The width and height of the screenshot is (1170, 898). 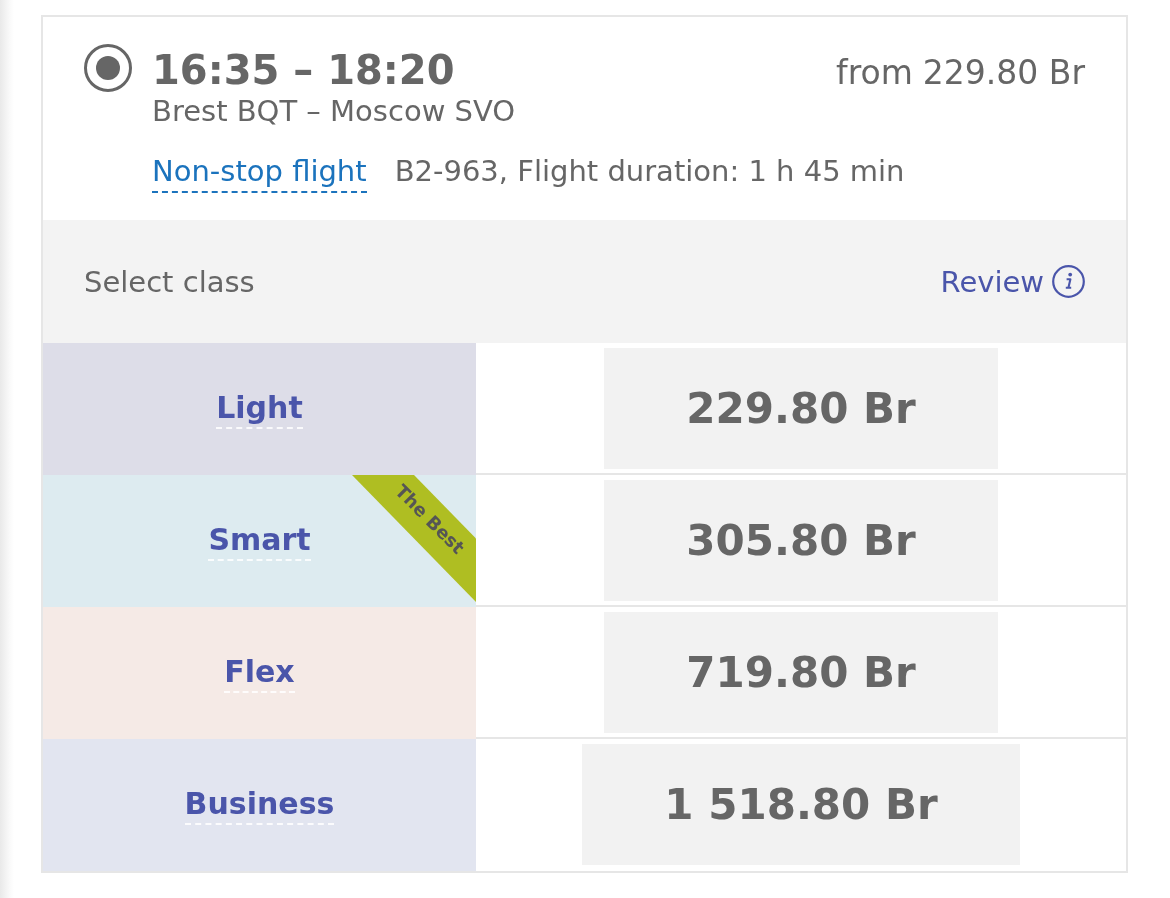 I want to click on non-stop-link: Non-stop flight, so click(x=259, y=173).